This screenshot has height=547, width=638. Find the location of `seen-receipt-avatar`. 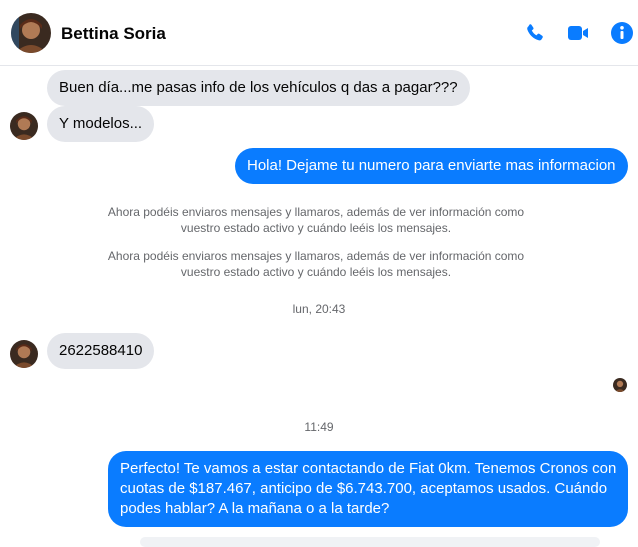

seen-receipt-avatar is located at coordinates (620, 385).